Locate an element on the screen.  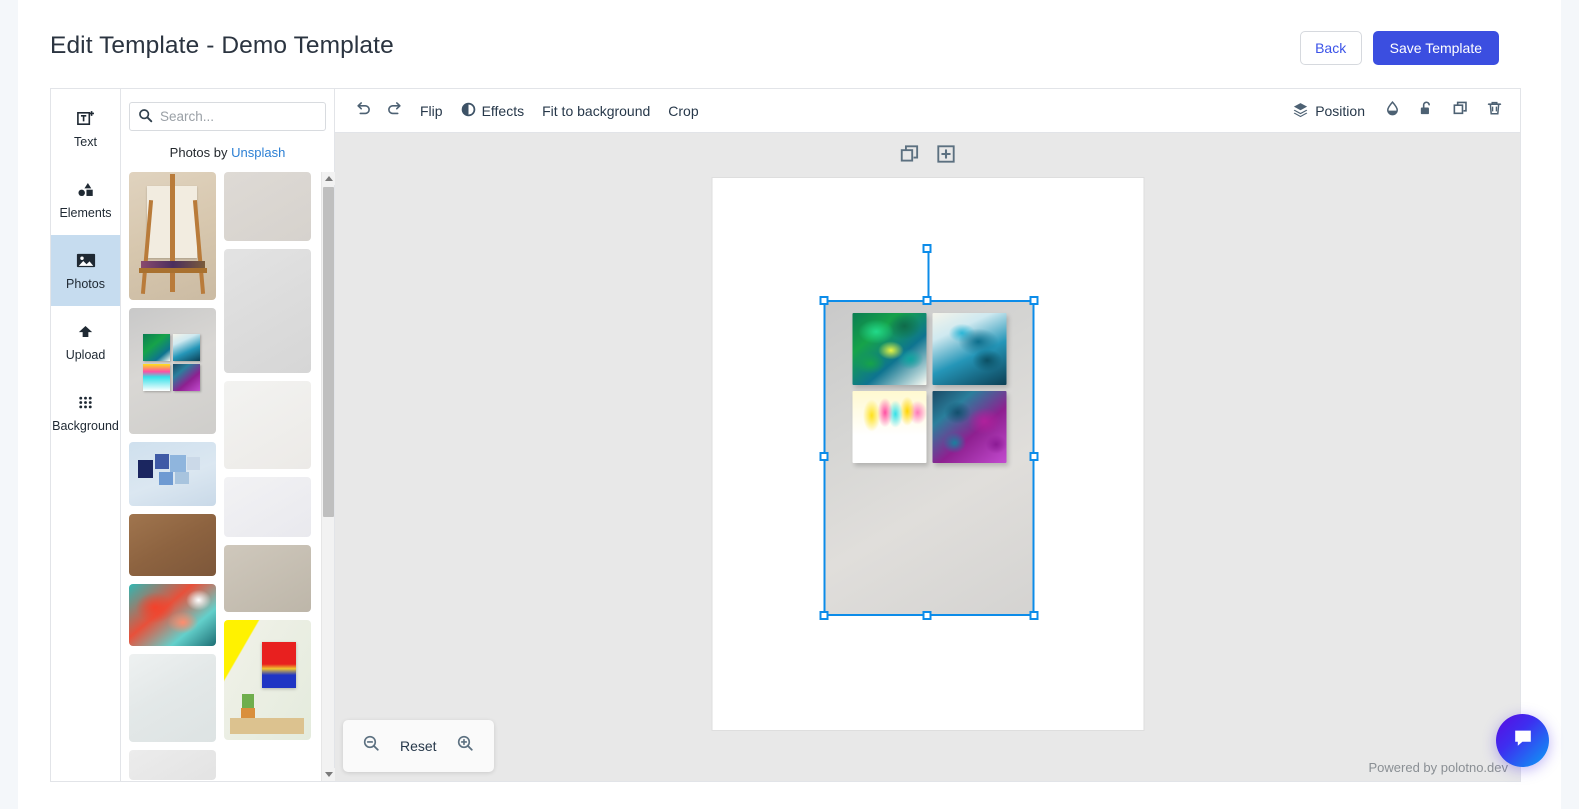
photo-thumb-light-gray-texture is located at coordinates (172, 765).